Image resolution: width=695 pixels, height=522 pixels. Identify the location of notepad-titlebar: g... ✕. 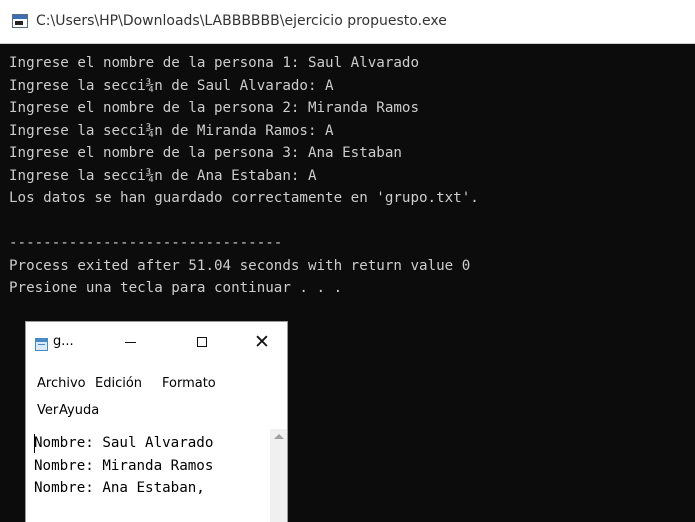
(156, 342).